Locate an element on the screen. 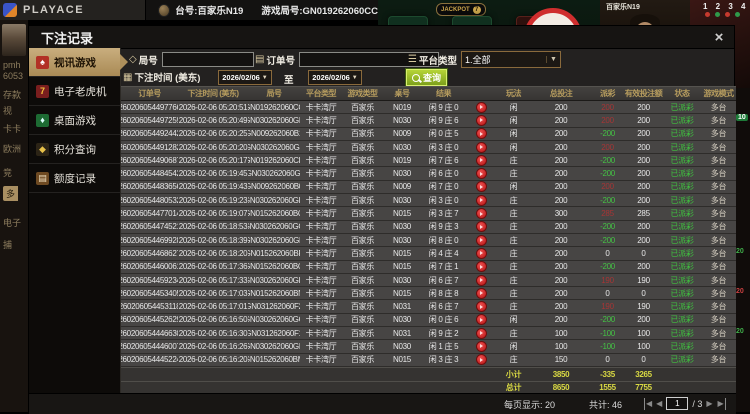  cell-result: 闲 7 庄 6 is located at coordinates (443, 160).